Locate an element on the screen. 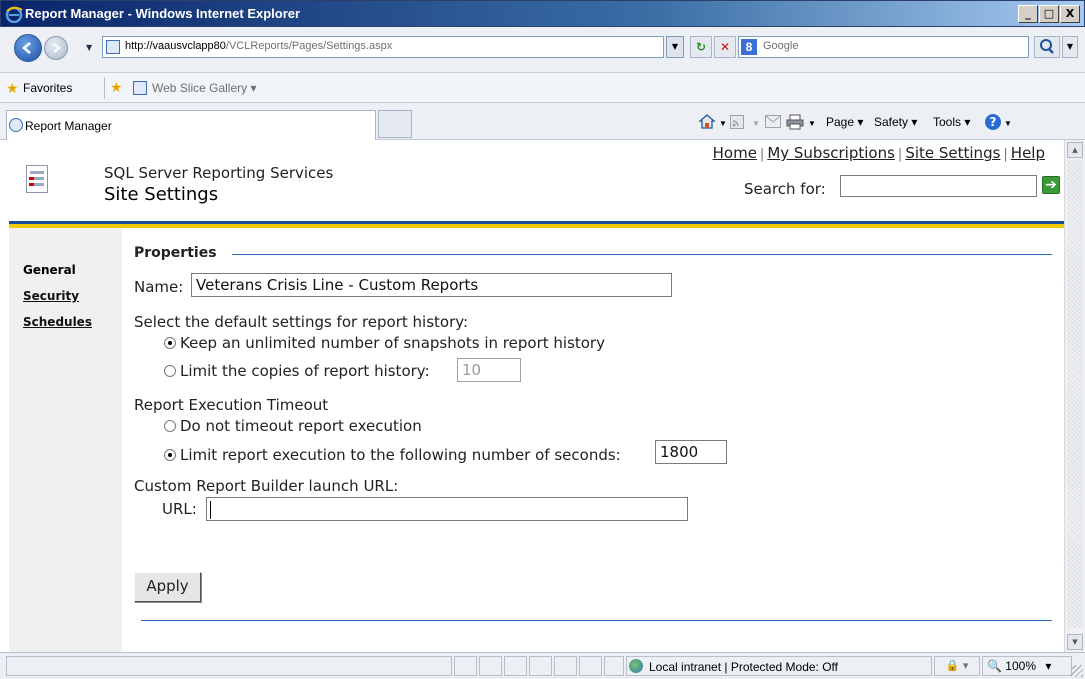 Image resolution: width=1085 pixels, height=679 pixels. zoom-control: 🔍 100% ▾ is located at coordinates (1027, 666).